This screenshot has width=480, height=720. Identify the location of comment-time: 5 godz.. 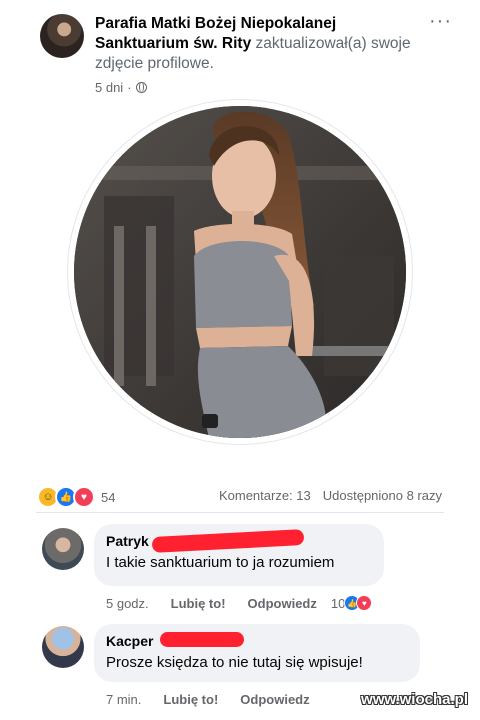
(127, 603).